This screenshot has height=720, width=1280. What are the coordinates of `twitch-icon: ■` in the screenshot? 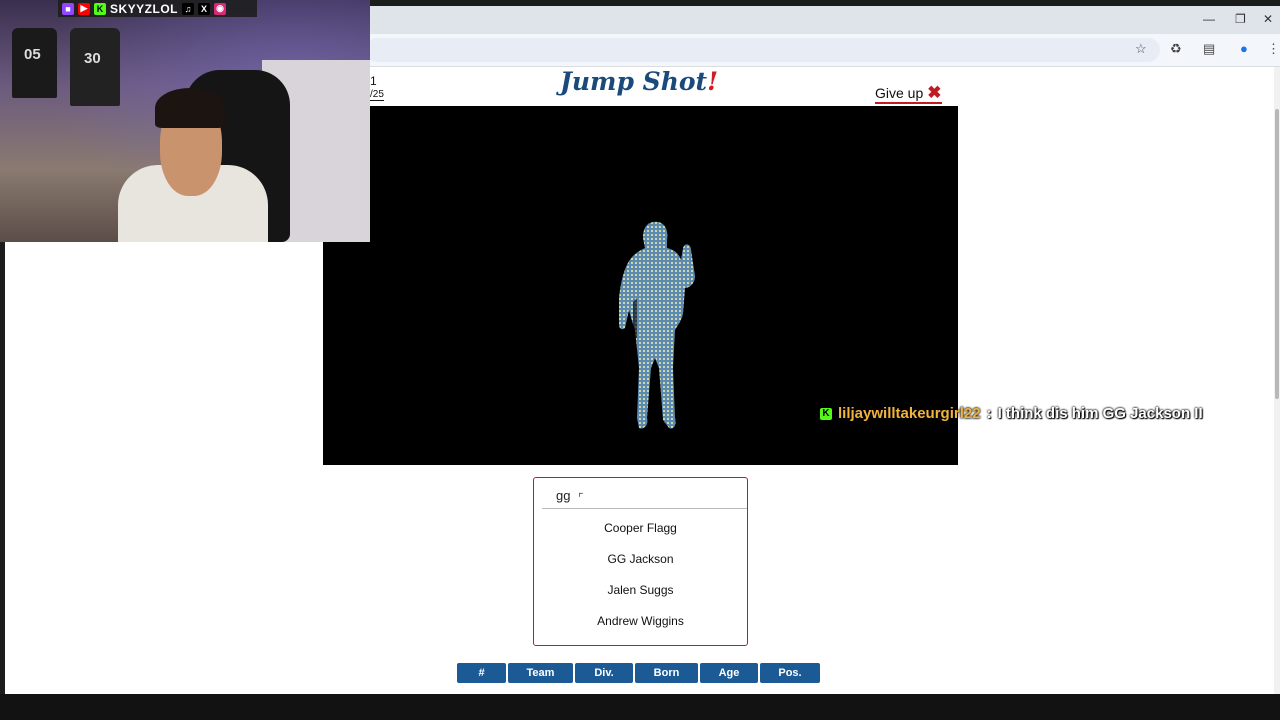 It's located at (68, 8).